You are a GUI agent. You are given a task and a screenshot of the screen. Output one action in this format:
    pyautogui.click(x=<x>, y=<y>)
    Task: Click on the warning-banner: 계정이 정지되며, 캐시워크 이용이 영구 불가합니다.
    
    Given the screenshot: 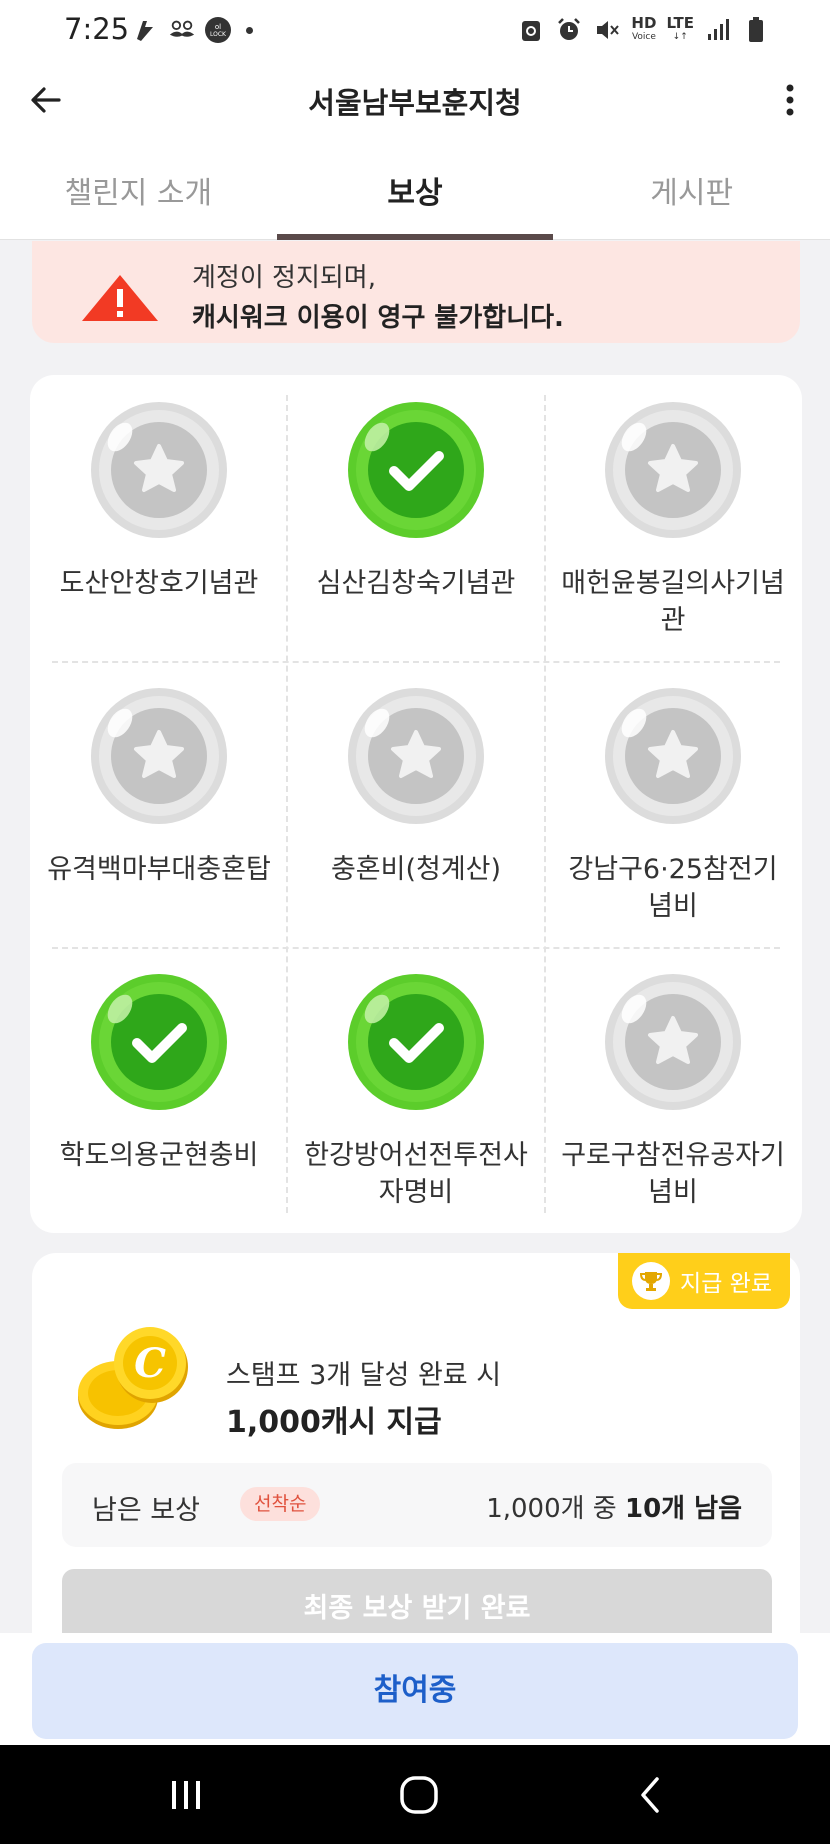 What is the action you would take?
    pyautogui.click(x=416, y=292)
    